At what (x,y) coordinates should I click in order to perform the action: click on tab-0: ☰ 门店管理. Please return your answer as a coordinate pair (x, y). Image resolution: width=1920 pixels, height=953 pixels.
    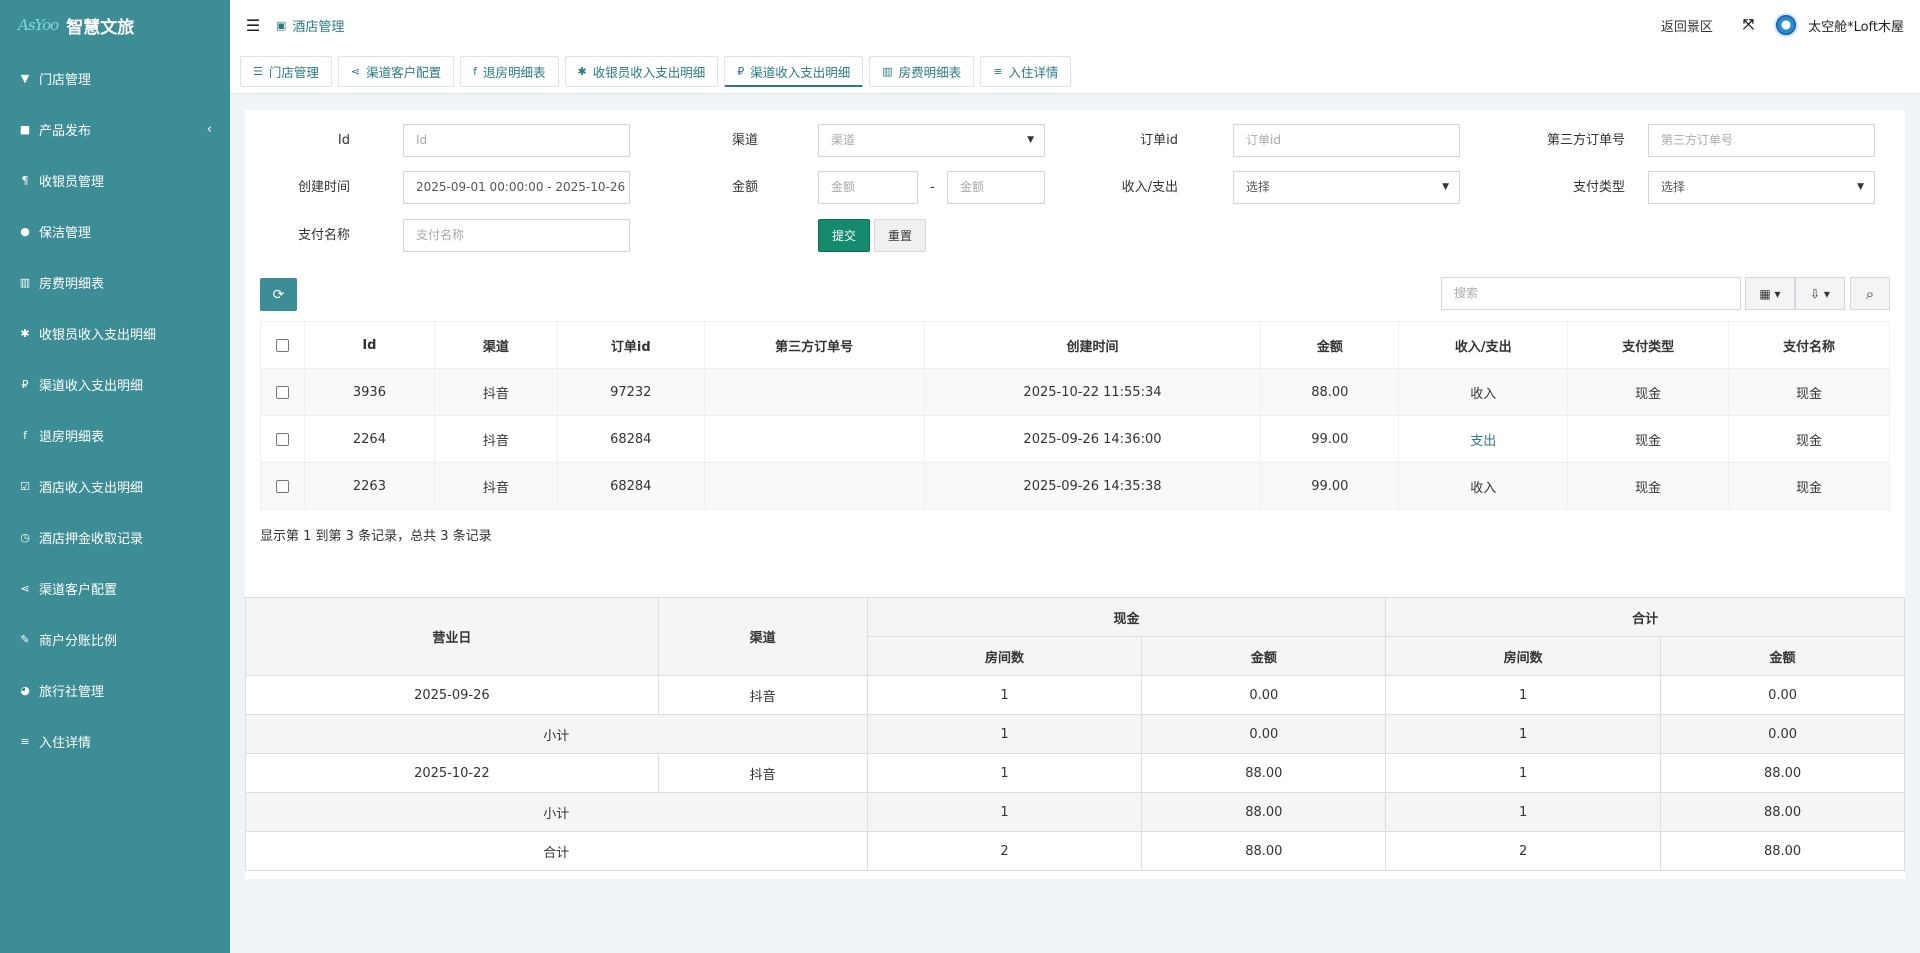
    Looking at the image, I should click on (286, 71).